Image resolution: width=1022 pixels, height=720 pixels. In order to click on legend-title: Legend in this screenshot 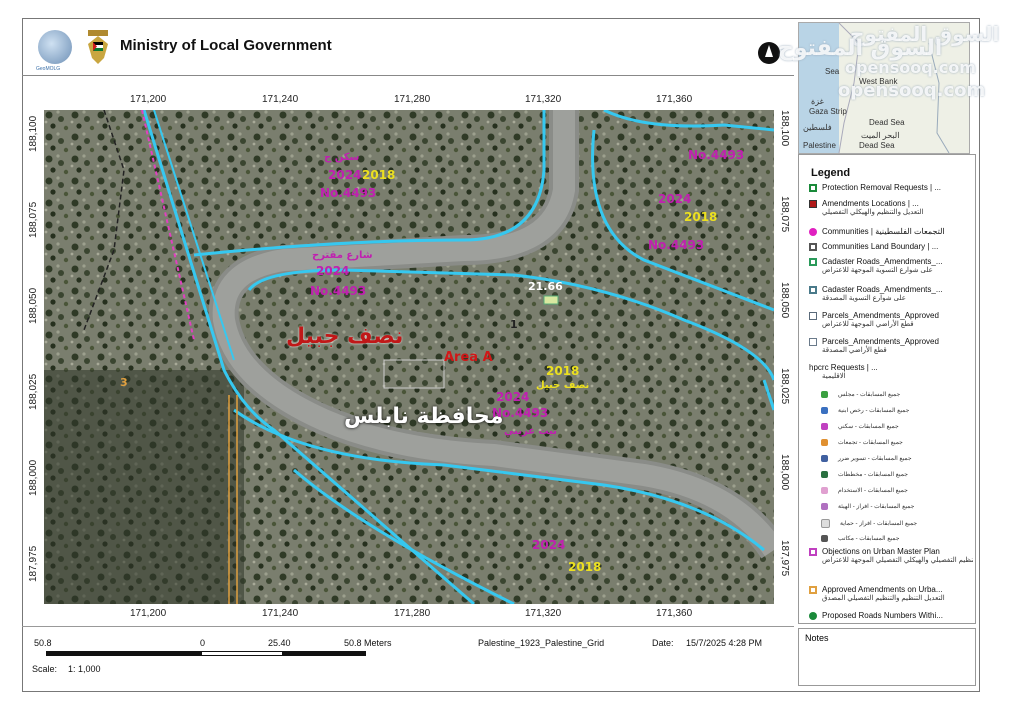, I will do `click(831, 173)`.